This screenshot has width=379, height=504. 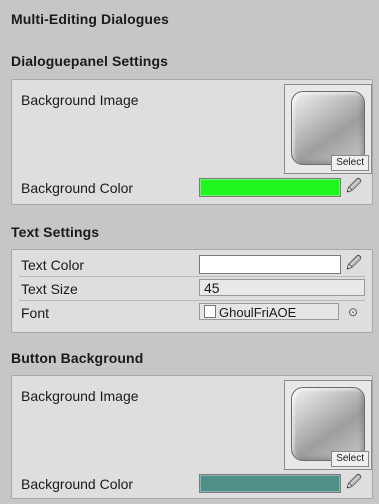 What do you see at coordinates (270, 264) in the screenshot?
I see `text-color-swatch` at bounding box center [270, 264].